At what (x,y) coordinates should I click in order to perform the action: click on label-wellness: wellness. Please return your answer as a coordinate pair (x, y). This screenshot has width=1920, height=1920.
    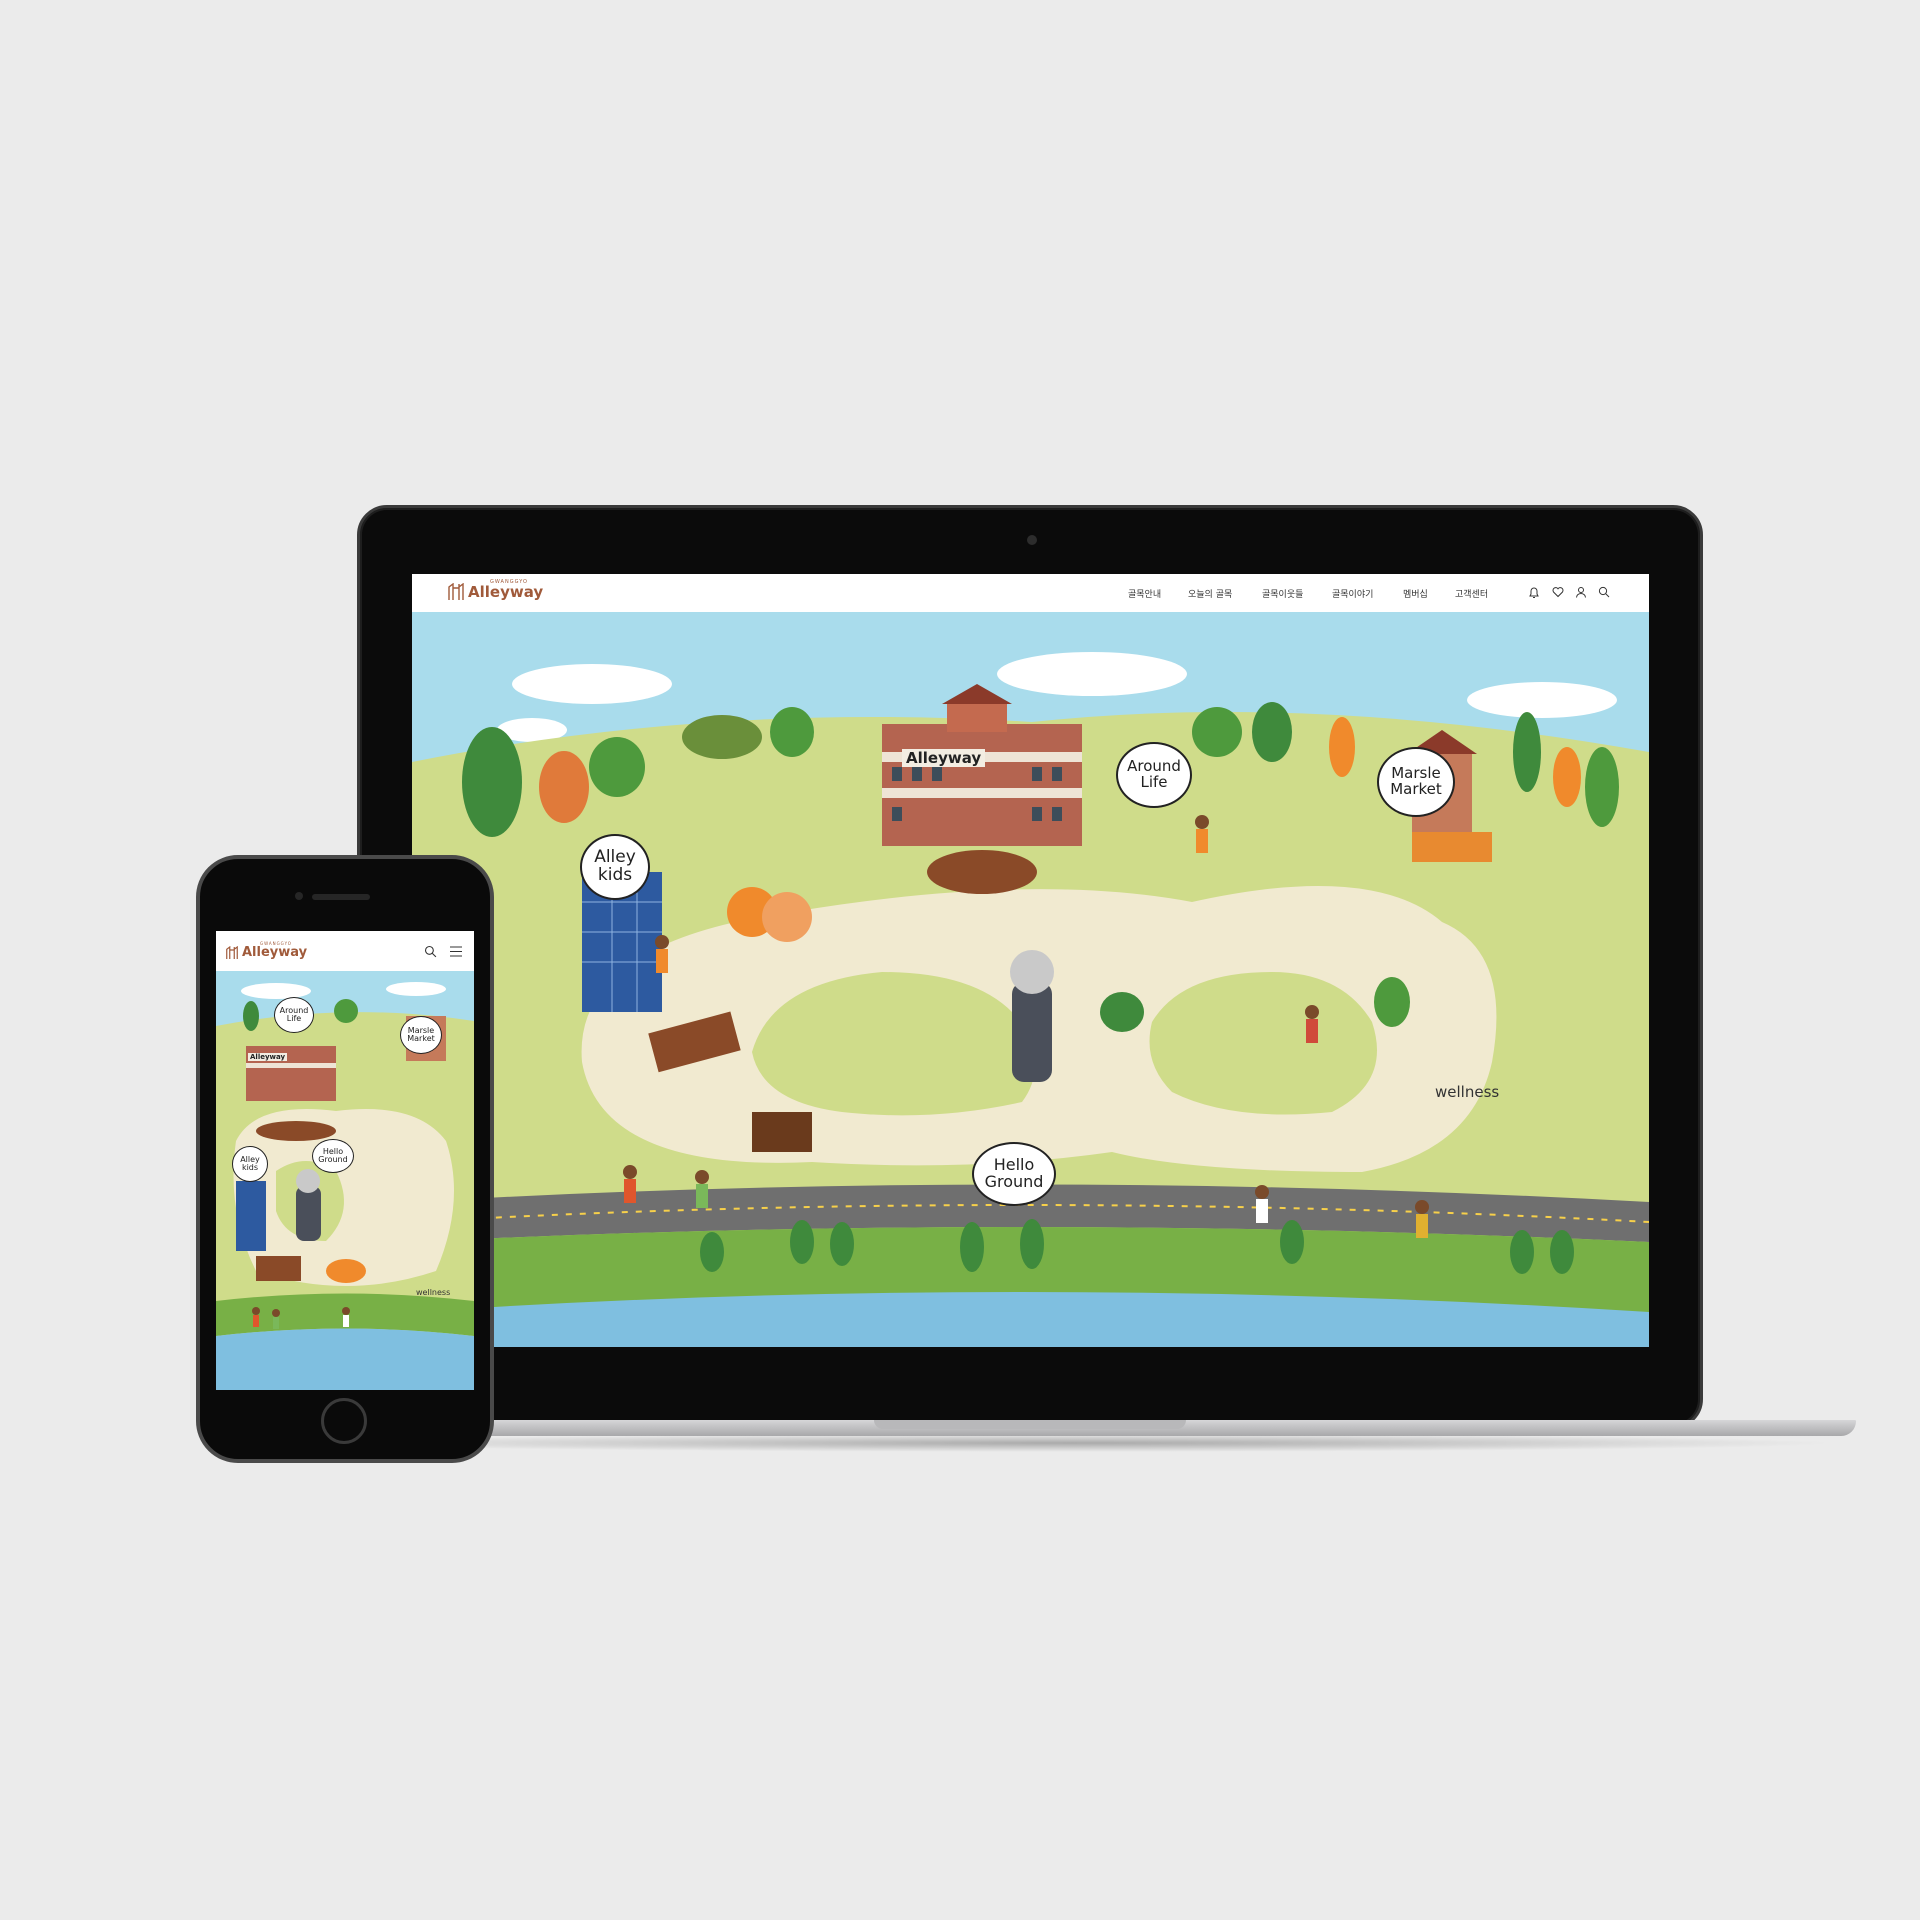
    Looking at the image, I should click on (1467, 1092).